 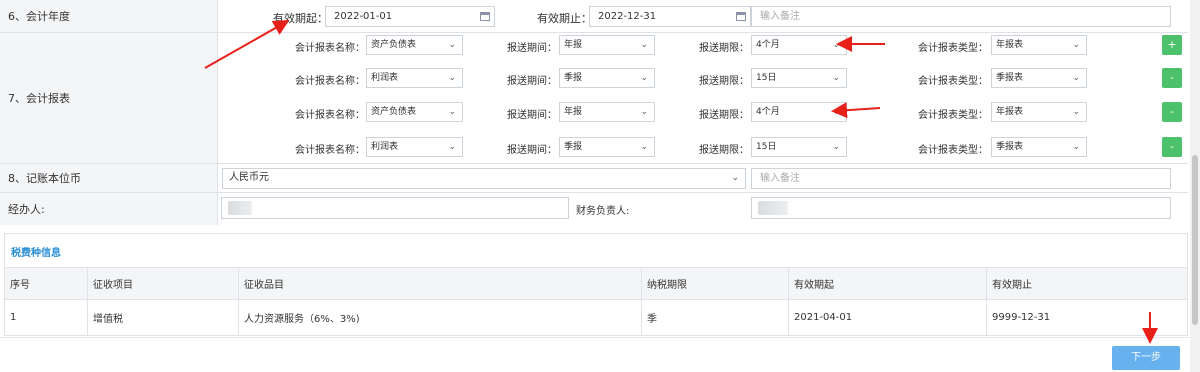 What do you see at coordinates (715, 317) in the screenshot?
I see `table-cell: 季` at bounding box center [715, 317].